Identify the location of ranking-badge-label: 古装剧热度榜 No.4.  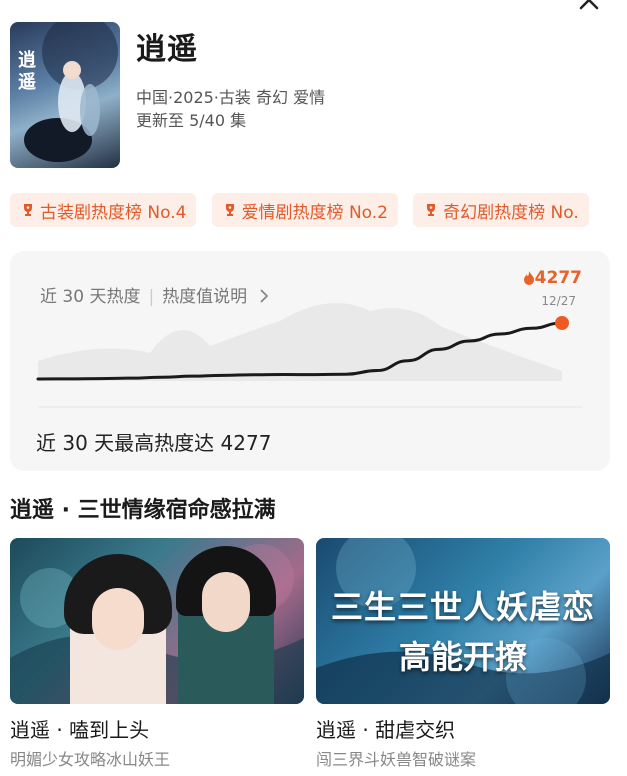
(113, 212).